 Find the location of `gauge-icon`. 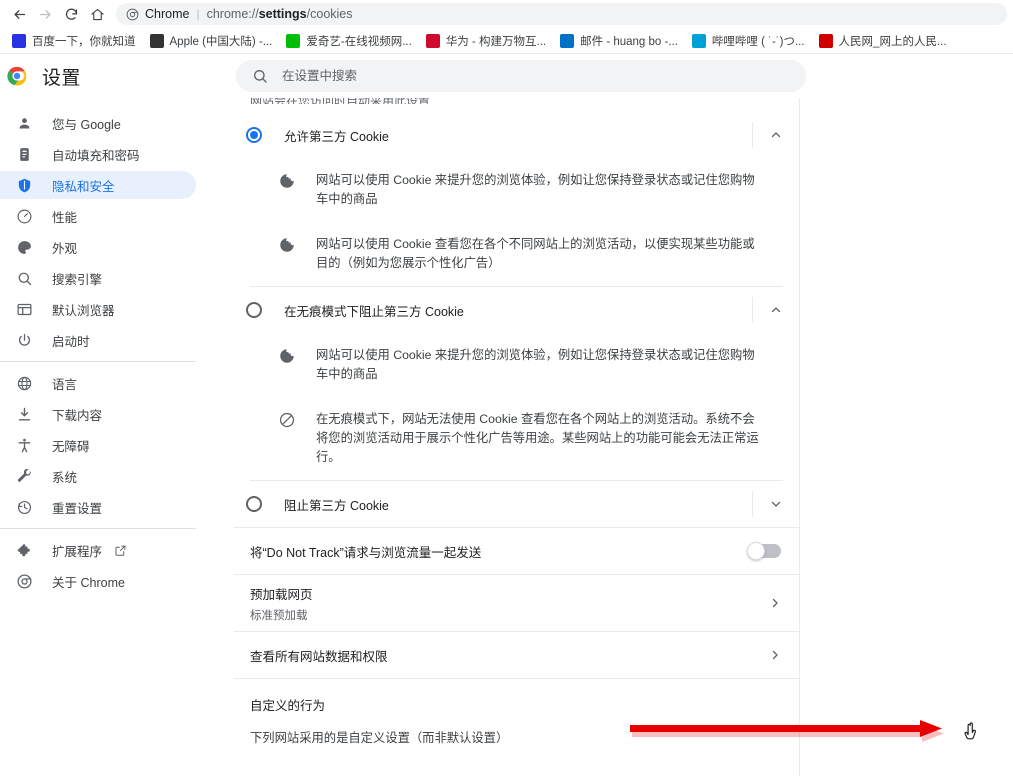

gauge-icon is located at coordinates (24, 216).